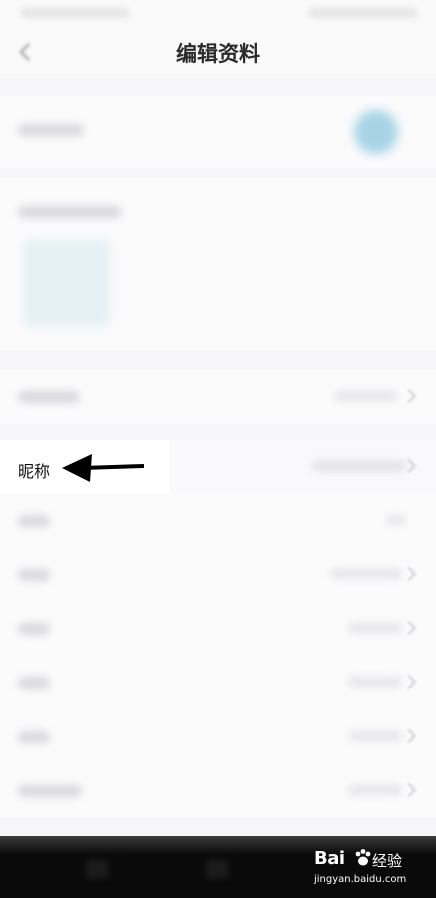 This screenshot has height=898, width=436. I want to click on nav-home-blurred, so click(97, 869).